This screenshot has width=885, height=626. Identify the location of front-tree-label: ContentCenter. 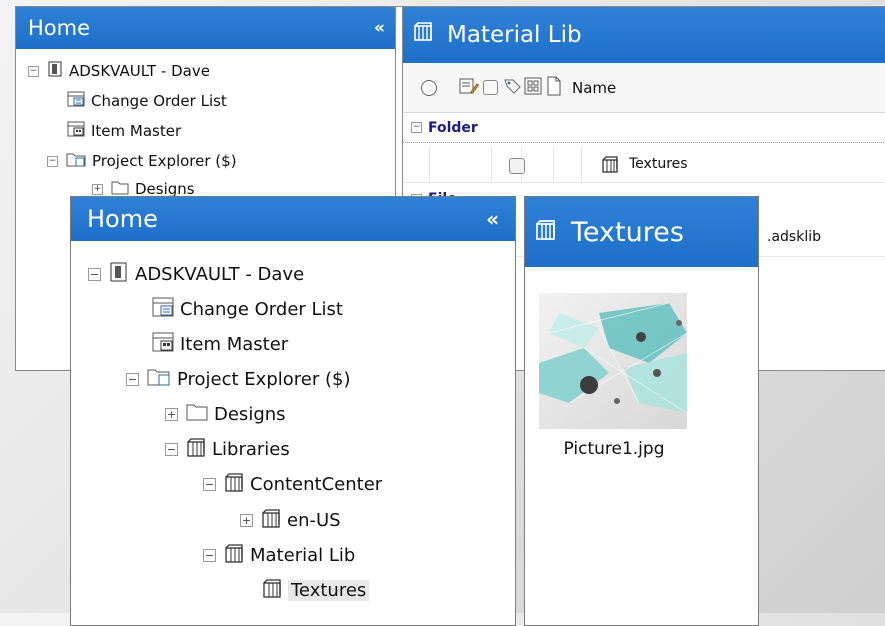
(316, 484).